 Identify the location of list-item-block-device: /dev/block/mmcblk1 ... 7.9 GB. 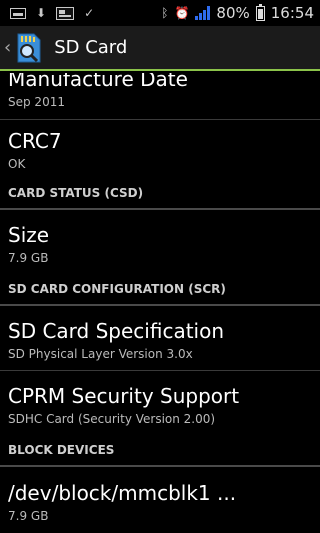
(160, 499).